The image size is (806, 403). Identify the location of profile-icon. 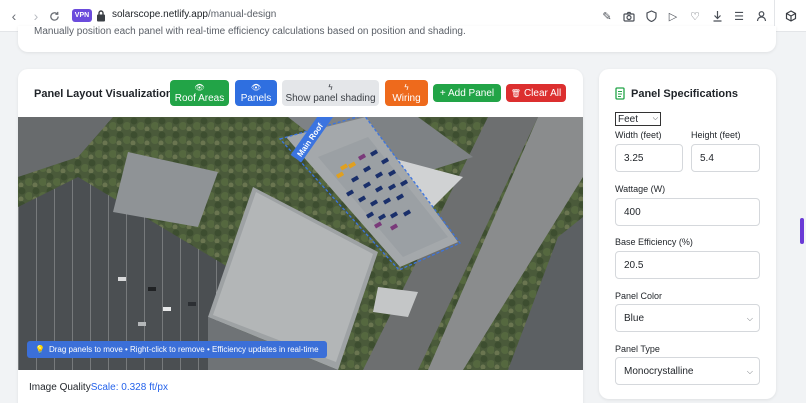
(761, 16).